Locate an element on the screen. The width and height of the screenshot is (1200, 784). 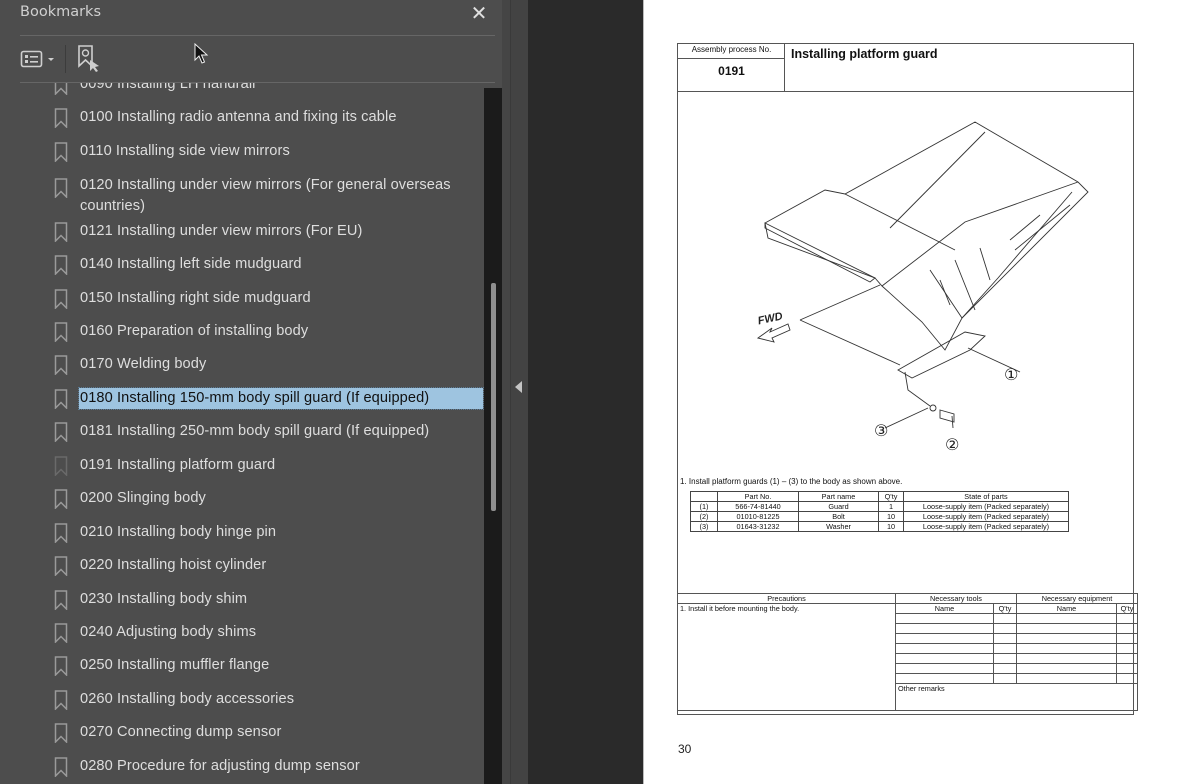
cell: 01010-81225 is located at coordinates (758, 516).